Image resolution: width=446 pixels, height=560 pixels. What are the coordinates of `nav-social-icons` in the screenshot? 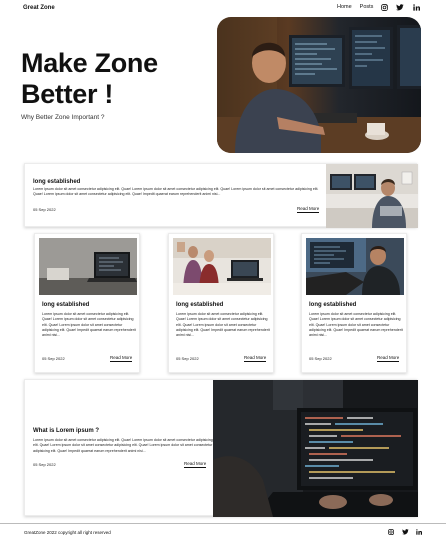 It's located at (400, 7).